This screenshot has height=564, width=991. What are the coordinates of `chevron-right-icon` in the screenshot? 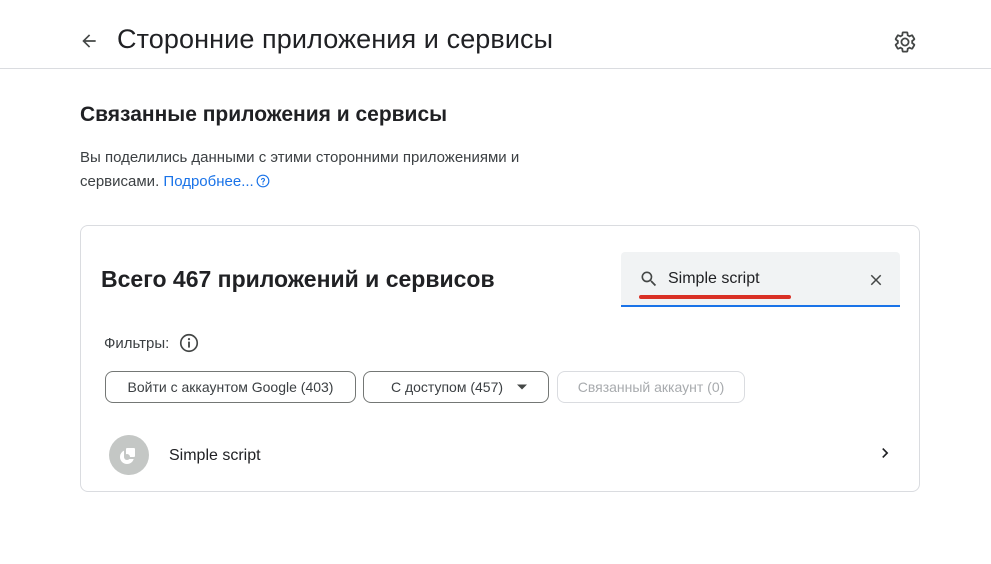 It's located at (885, 453).